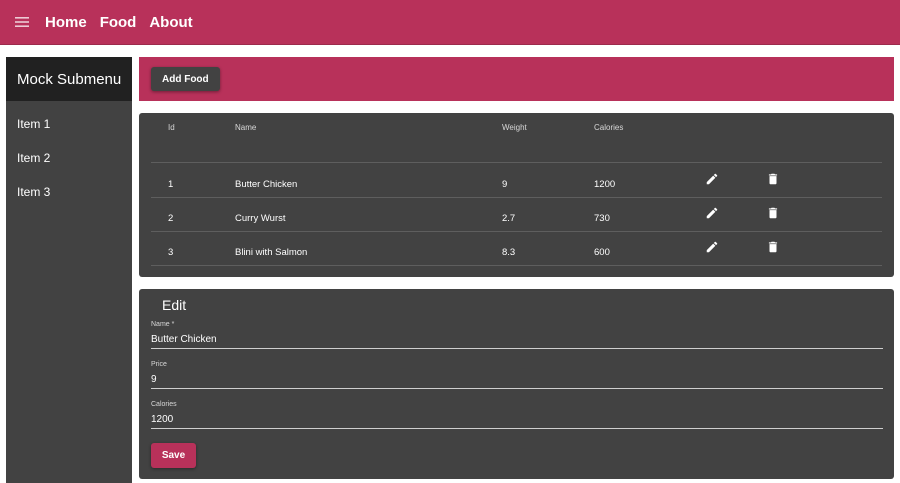  Describe the element at coordinates (69, 270) in the screenshot. I see `sidebar: Mock Submenu Item 1 Item 2 Item 3` at that location.